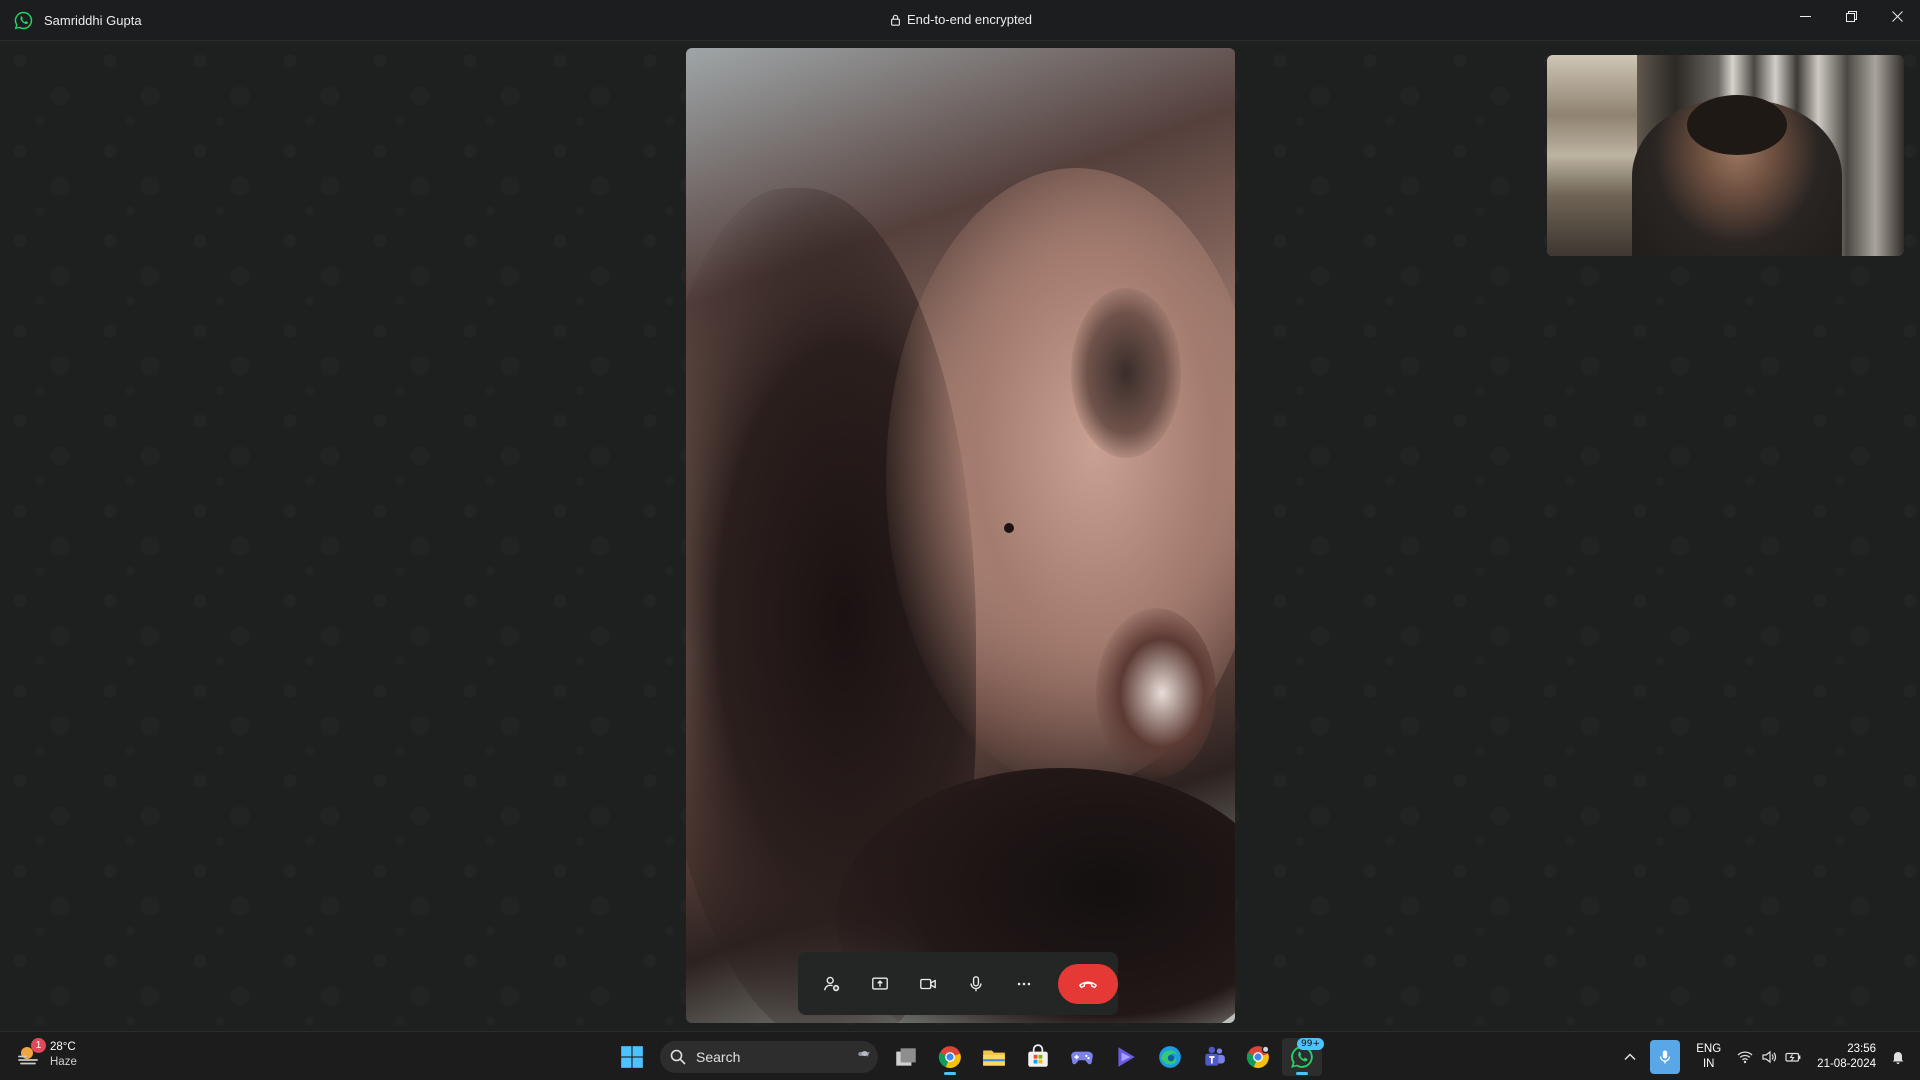 This screenshot has width=1920, height=1080. I want to click on task-view-icon, so click(906, 1057).